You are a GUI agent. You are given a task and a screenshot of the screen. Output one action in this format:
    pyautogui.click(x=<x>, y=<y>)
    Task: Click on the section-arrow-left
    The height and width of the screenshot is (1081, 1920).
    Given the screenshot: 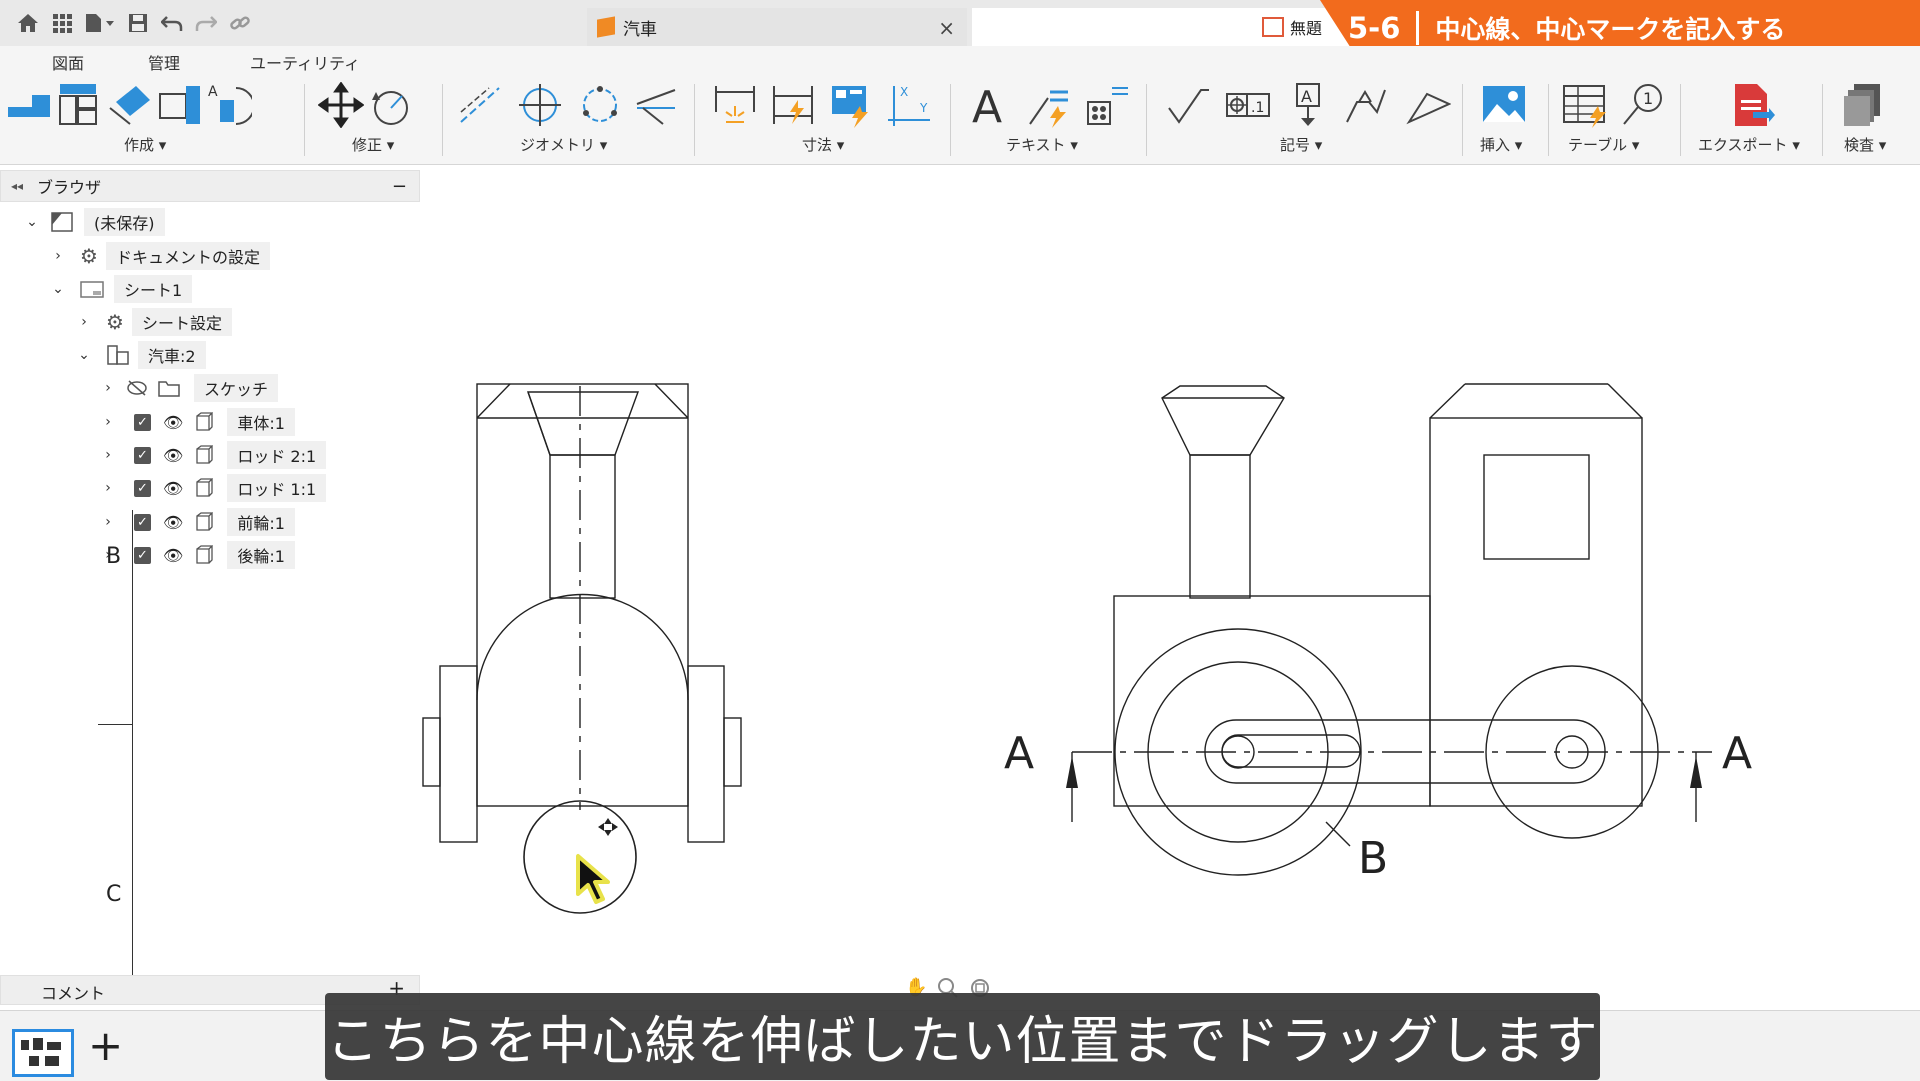 What is the action you would take?
    pyautogui.click(x=1072, y=772)
    